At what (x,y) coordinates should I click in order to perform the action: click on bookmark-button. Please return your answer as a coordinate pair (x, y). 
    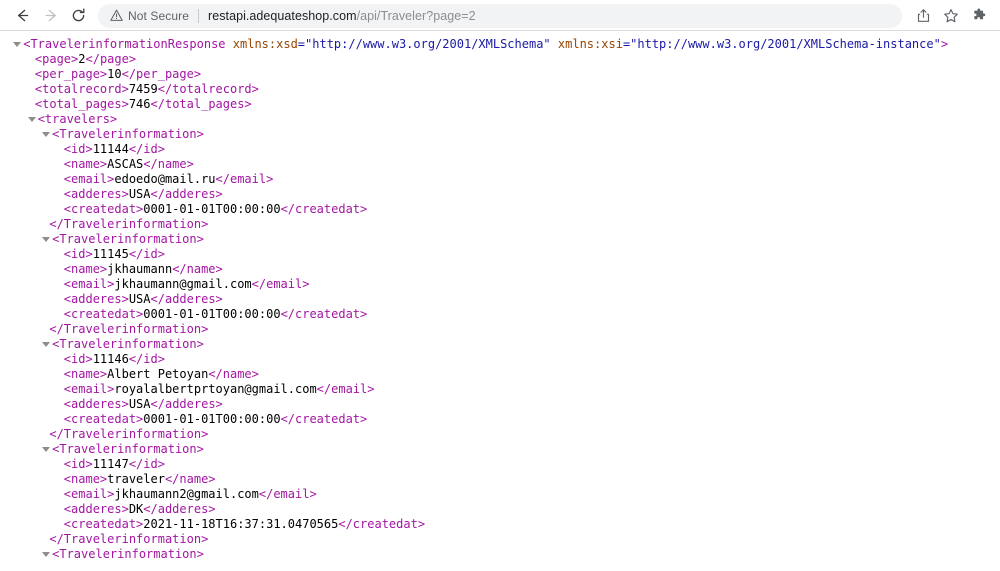
    Looking at the image, I should click on (951, 16).